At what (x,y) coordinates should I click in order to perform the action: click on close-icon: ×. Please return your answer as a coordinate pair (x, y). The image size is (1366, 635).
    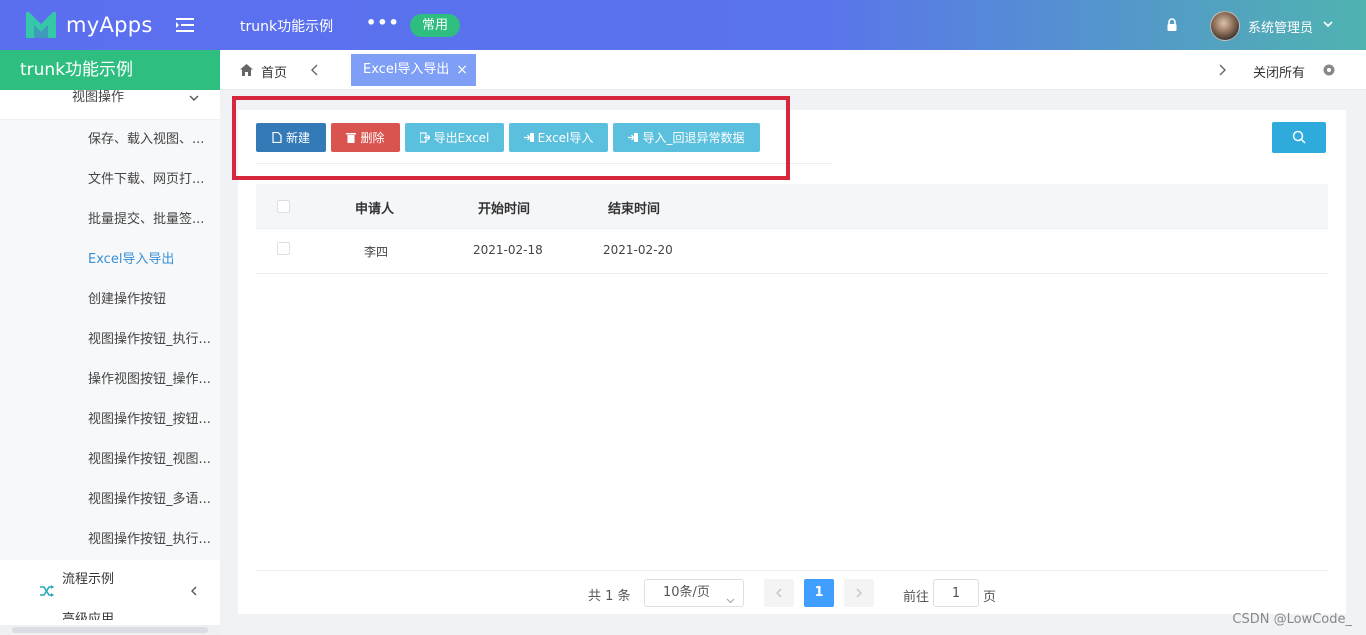
    Looking at the image, I should click on (462, 70).